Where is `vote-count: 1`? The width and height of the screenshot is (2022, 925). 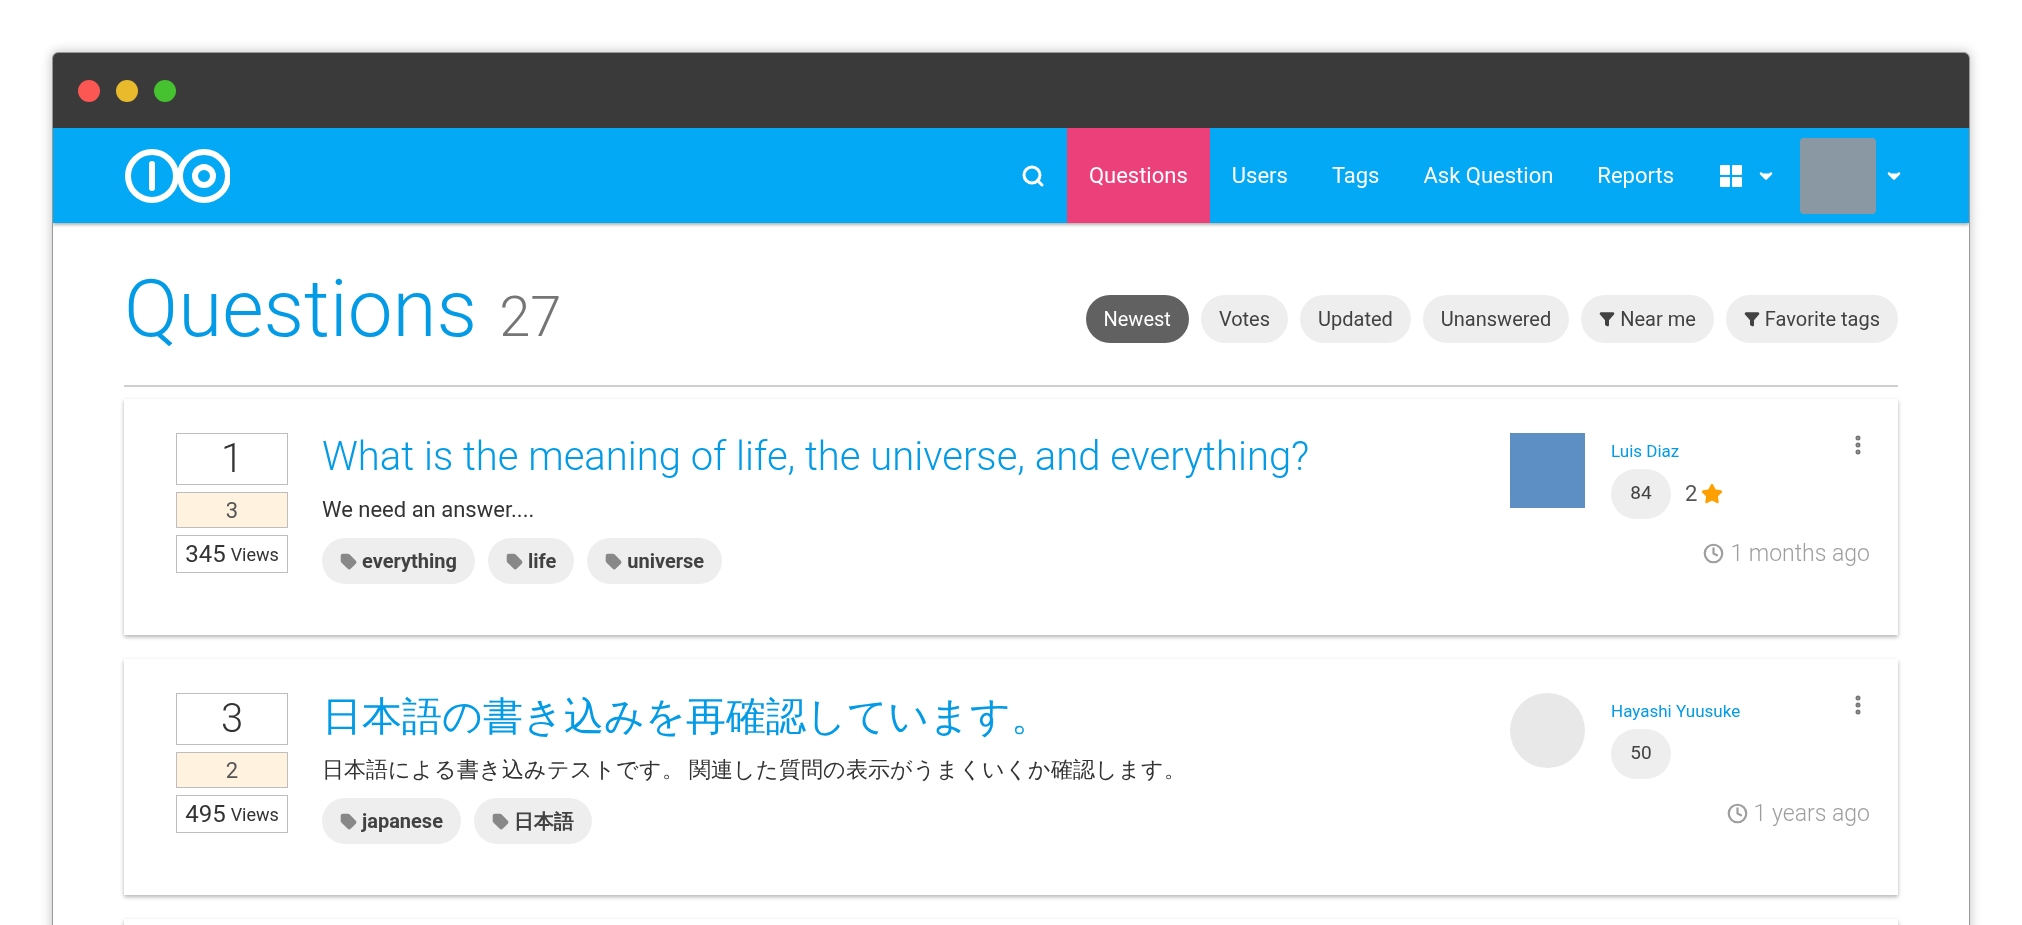 vote-count: 1 is located at coordinates (232, 459).